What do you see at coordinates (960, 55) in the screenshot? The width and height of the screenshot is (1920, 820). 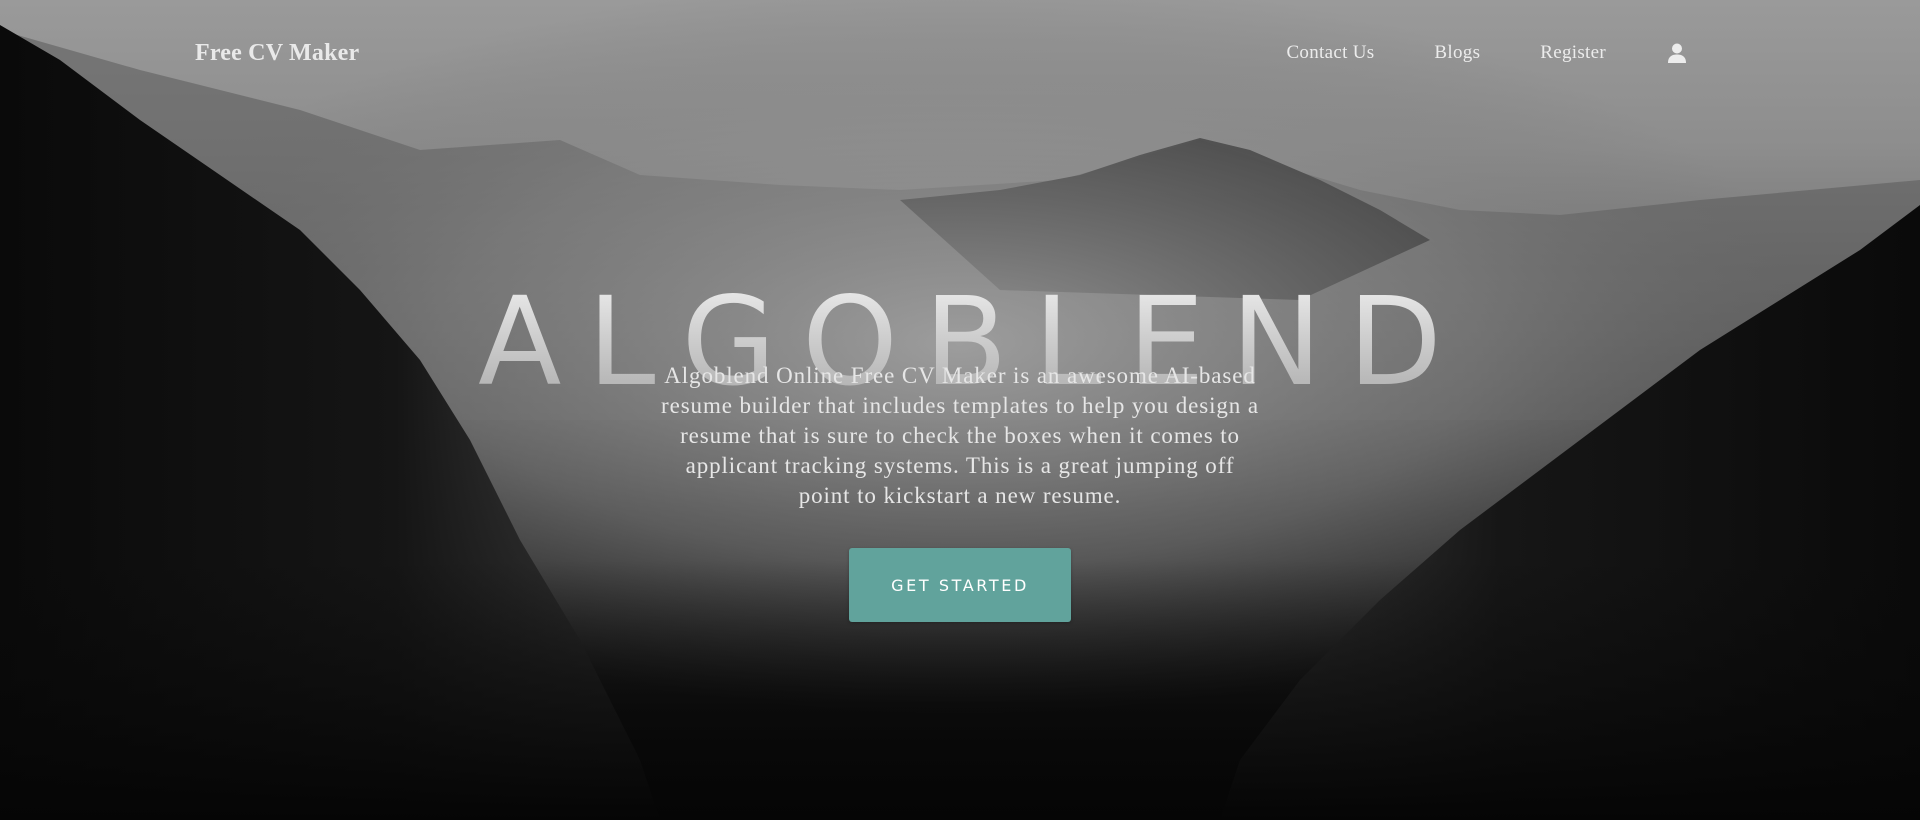 I see `top-navbar: Free CV Maker Contact Us Blogs Register` at bounding box center [960, 55].